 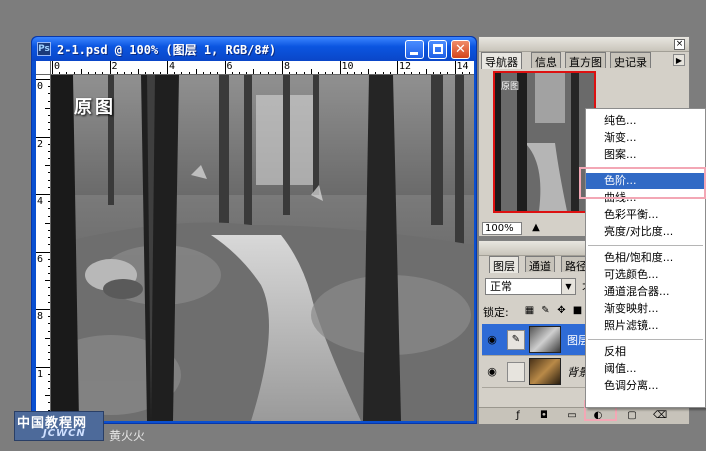 What do you see at coordinates (630, 60) in the screenshot?
I see `tab-history: 史记录` at bounding box center [630, 60].